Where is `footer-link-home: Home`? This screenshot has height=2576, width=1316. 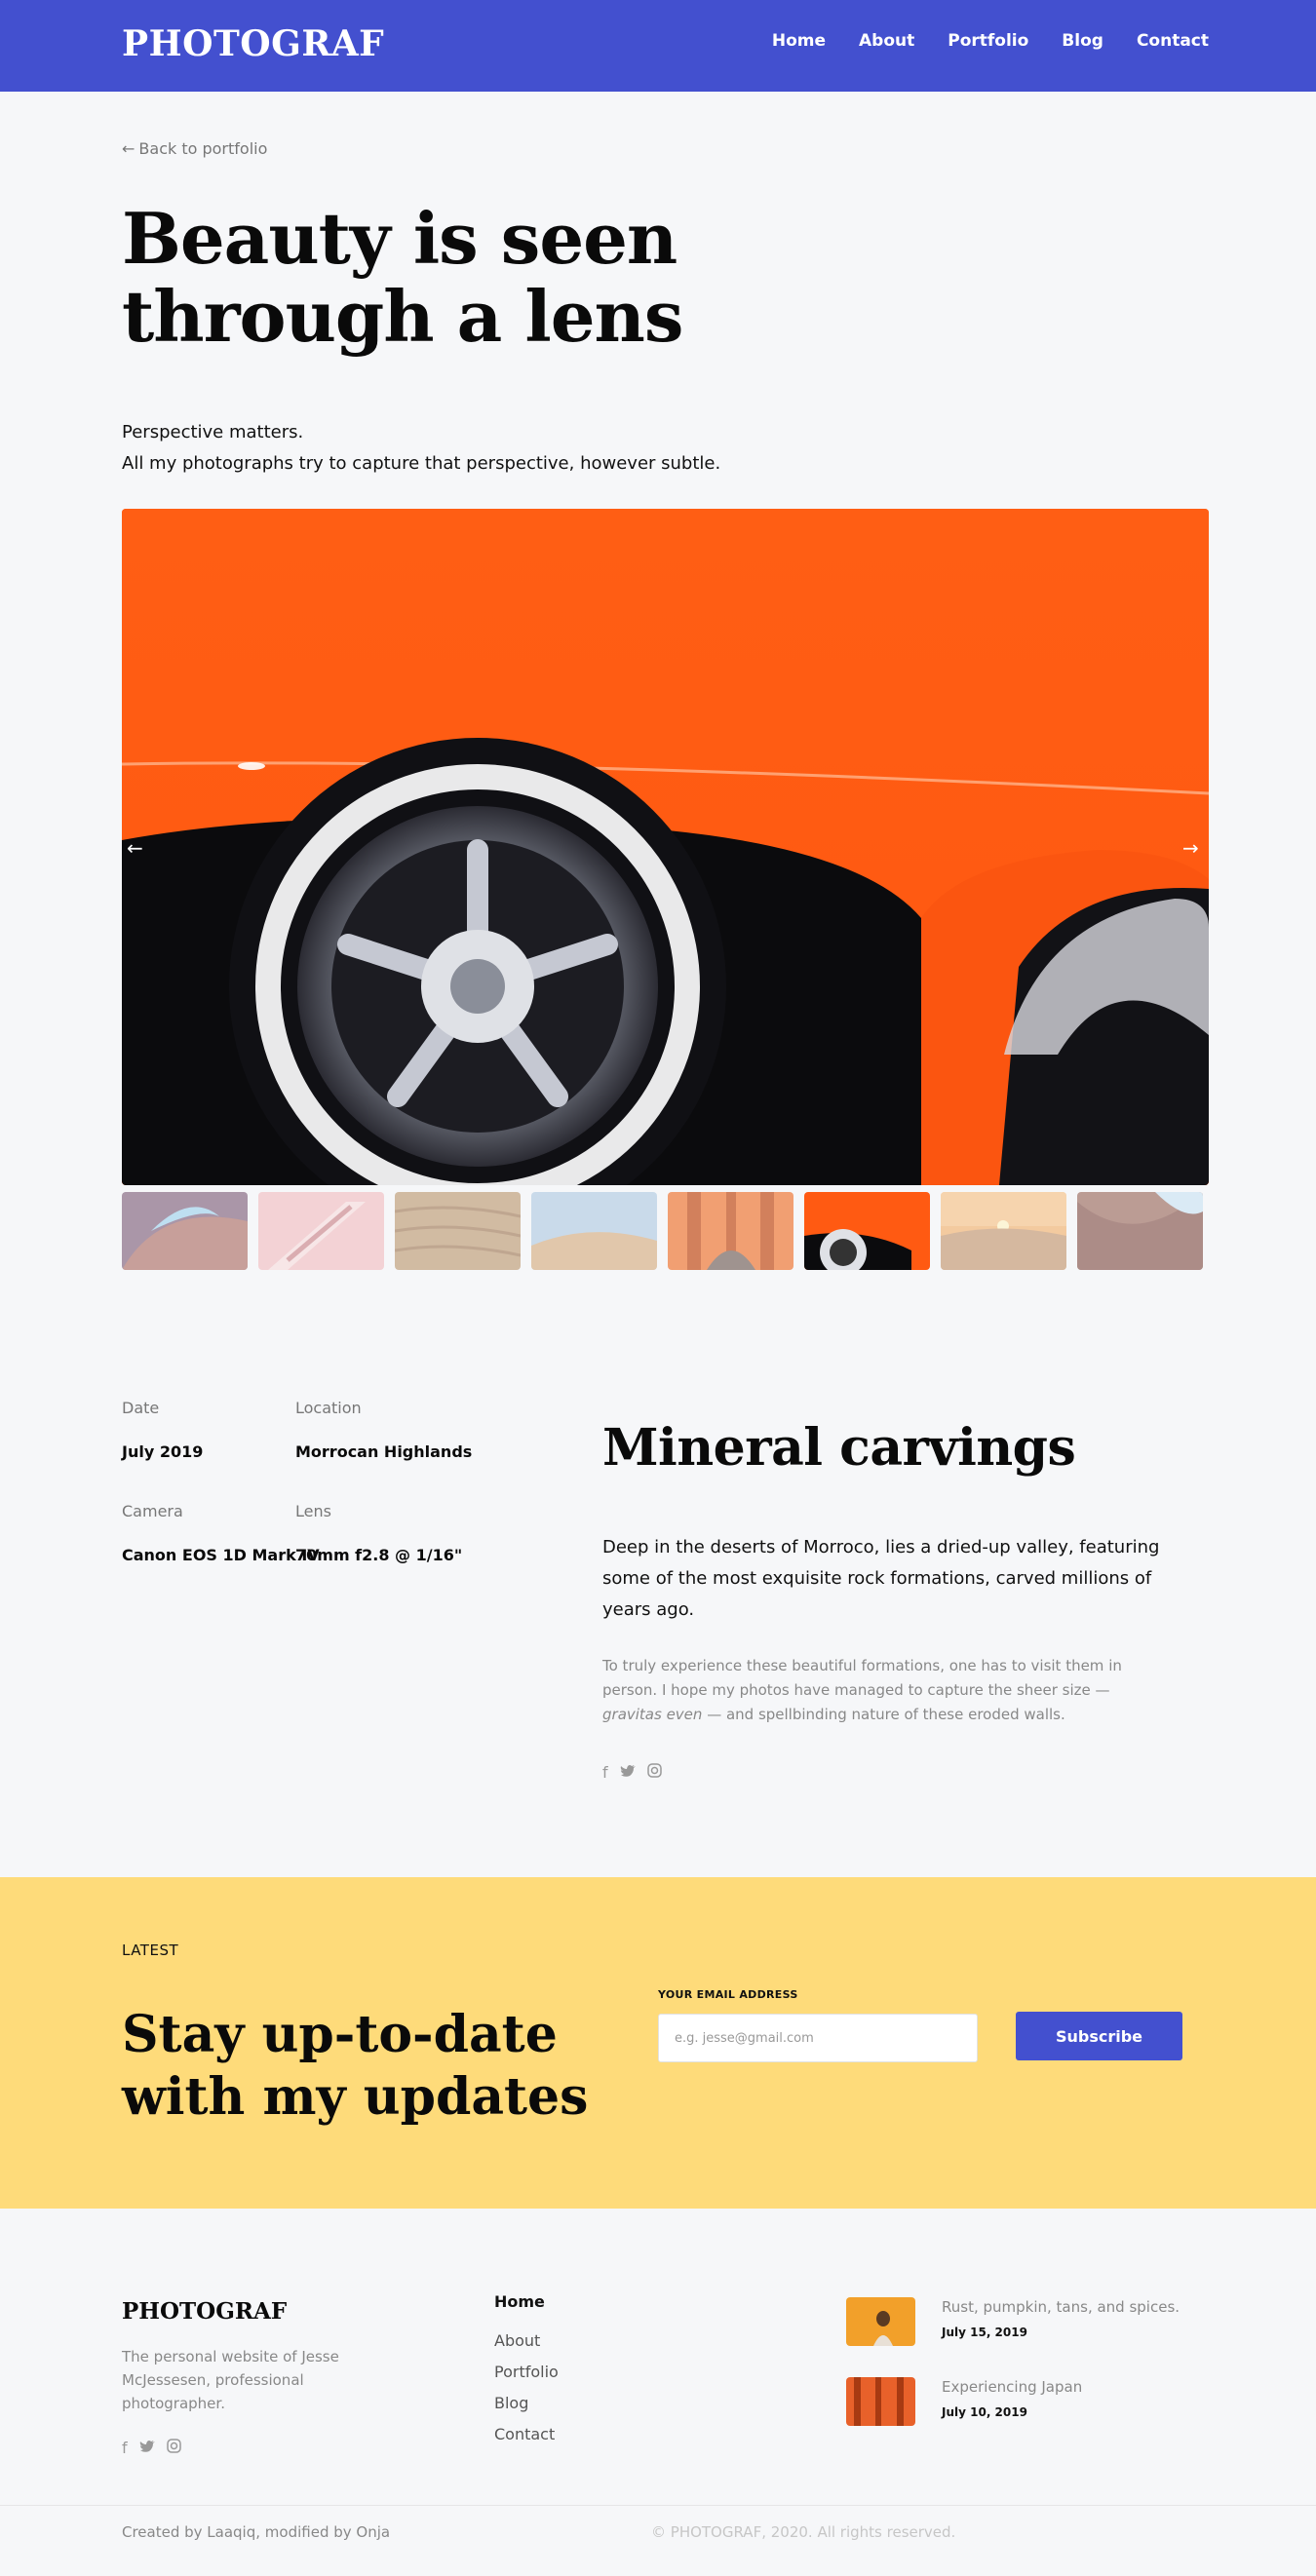 footer-link-home: Home is located at coordinates (526, 2302).